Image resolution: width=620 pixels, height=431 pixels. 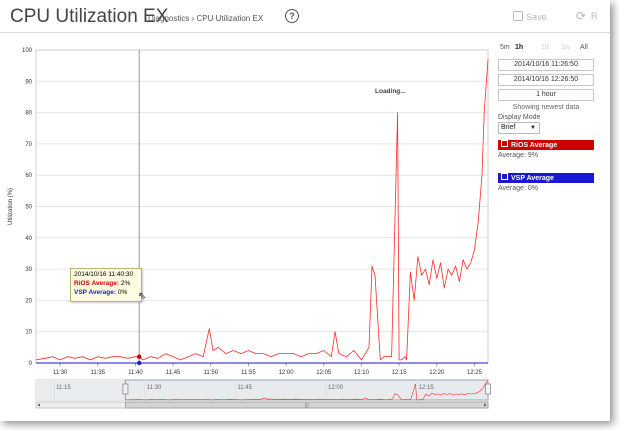 I want to click on navigator-tick-label: 12:15, so click(x=427, y=388).